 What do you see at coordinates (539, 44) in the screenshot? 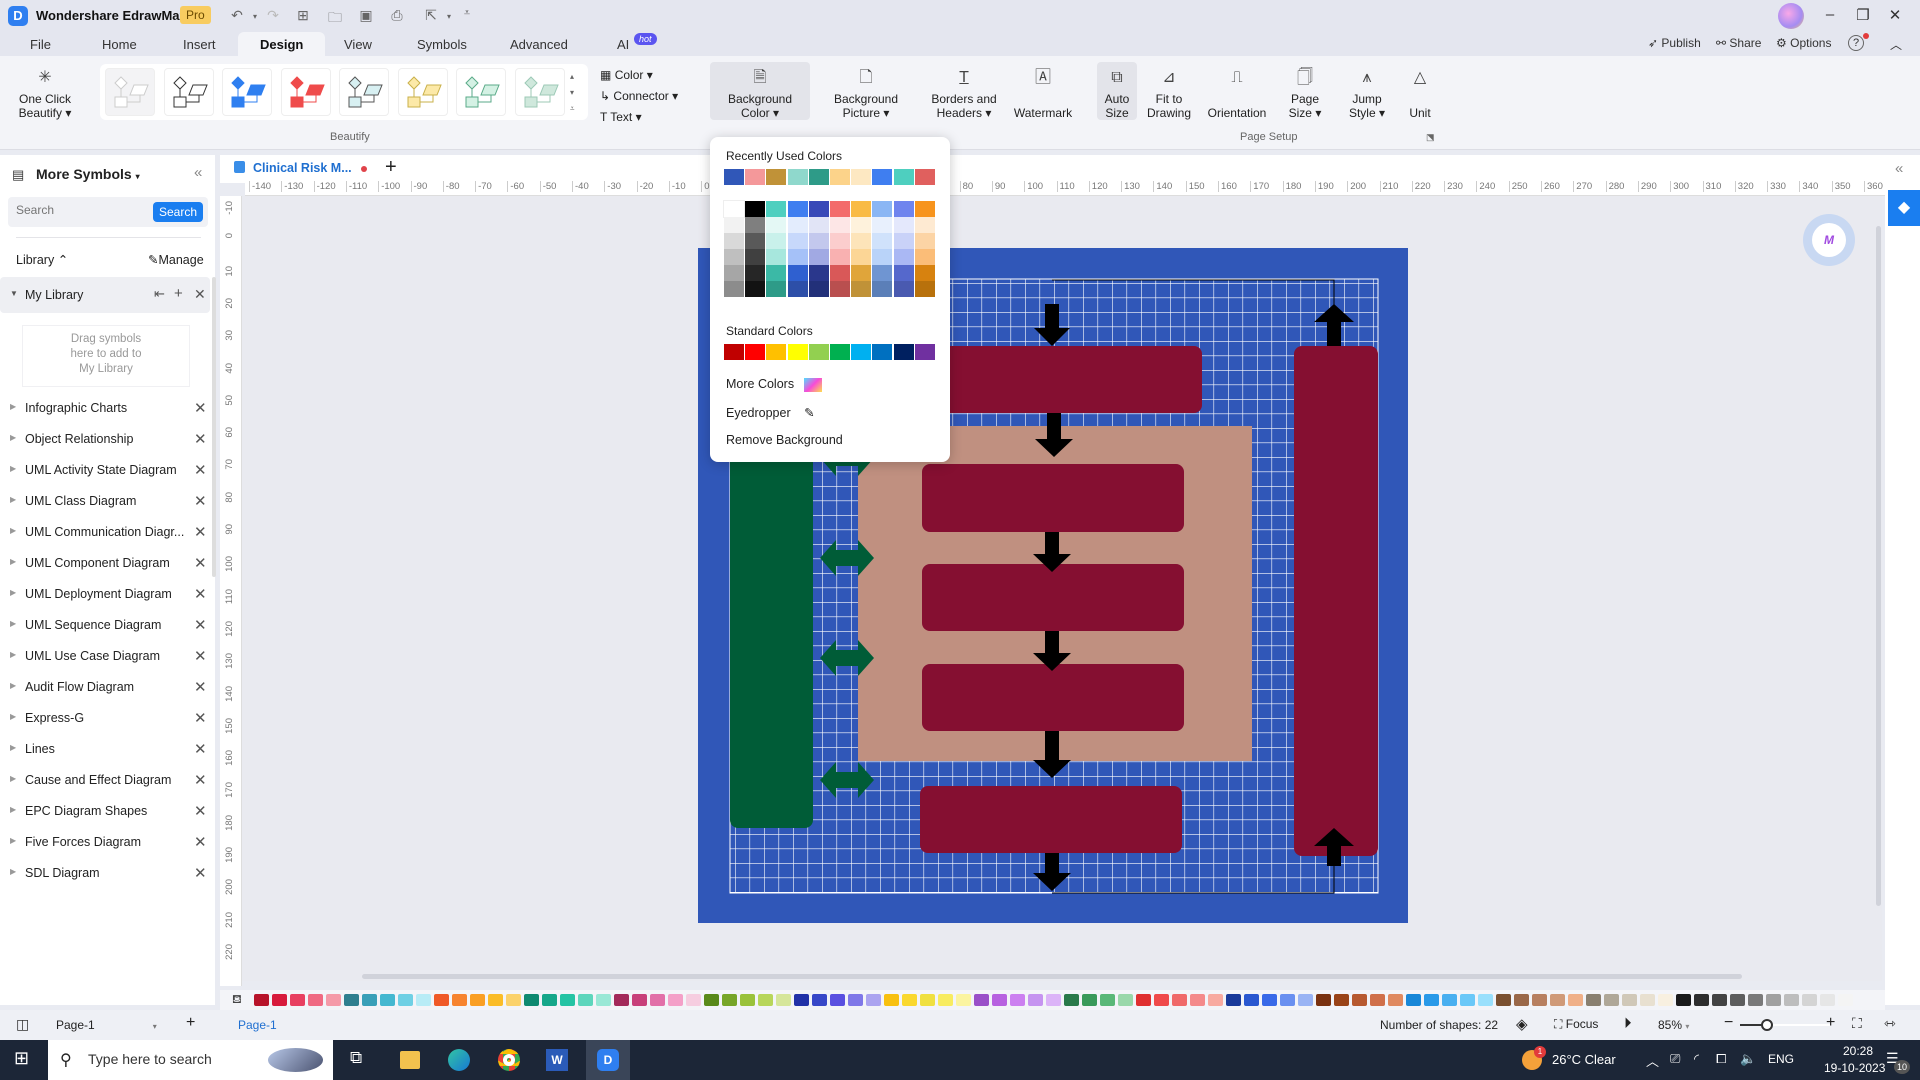
I see `menu-advanced: Advanced` at bounding box center [539, 44].